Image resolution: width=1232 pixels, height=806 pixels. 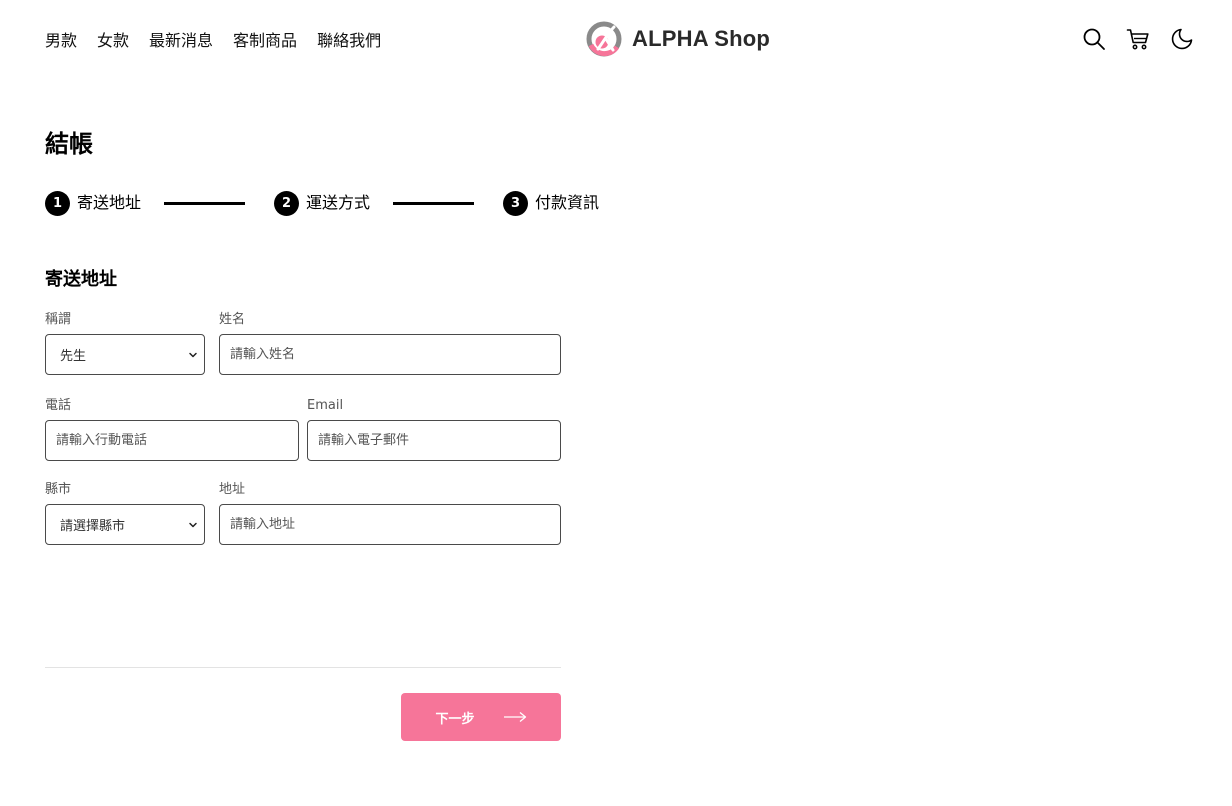 I want to click on main-nav: 男款 女款 最新消息 客制商品 聯絡我們, so click(x=213, y=41).